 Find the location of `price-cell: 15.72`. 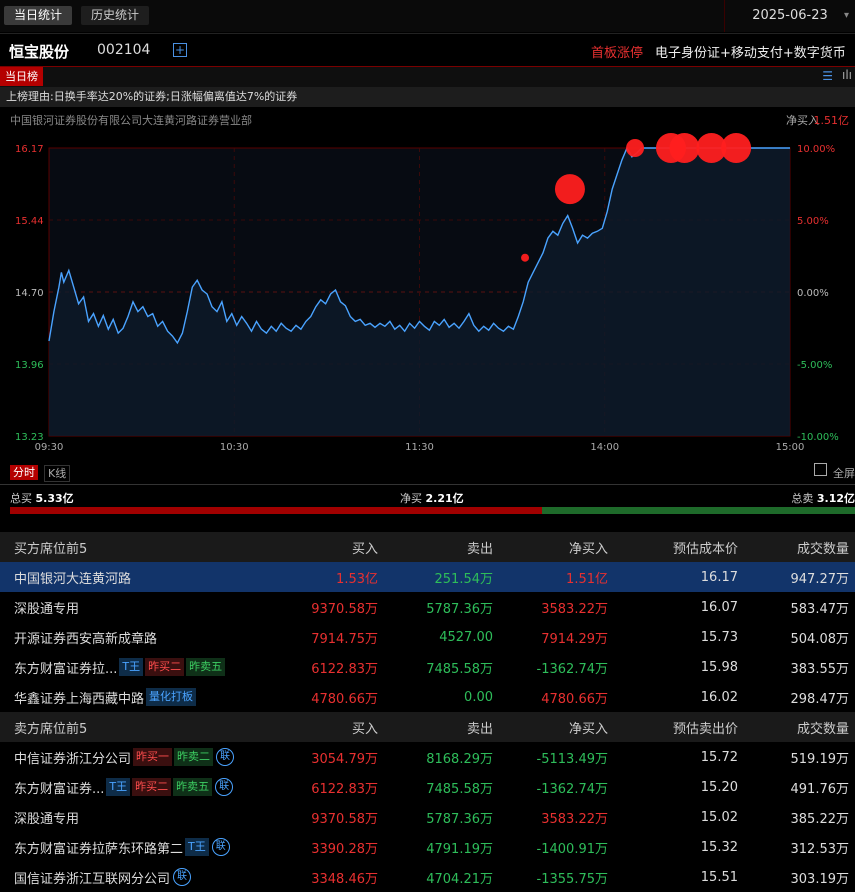

price-cell: 15.72 is located at coordinates (719, 757).